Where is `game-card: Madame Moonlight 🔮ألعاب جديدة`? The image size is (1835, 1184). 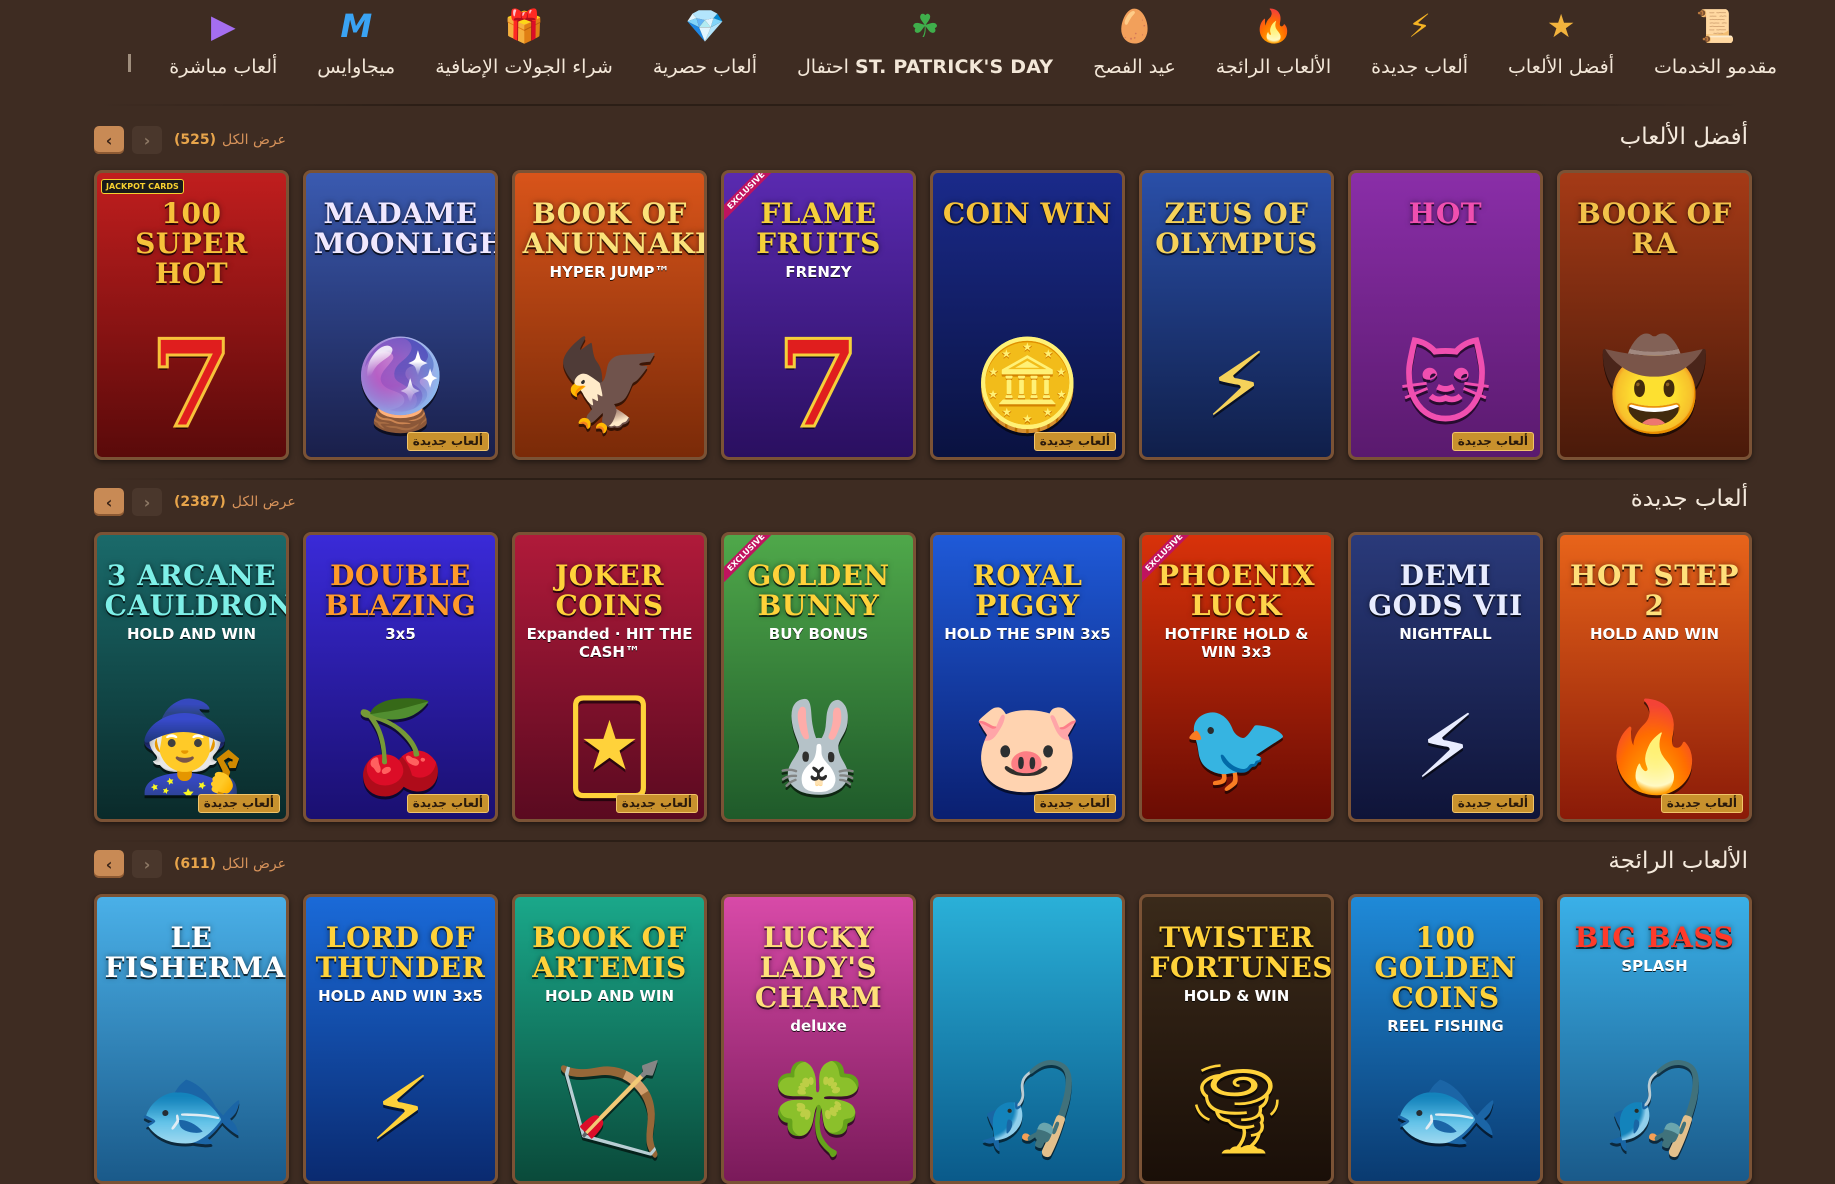
game-card: Madame Moonlight 🔮ألعاب جديدة is located at coordinates (400, 315).